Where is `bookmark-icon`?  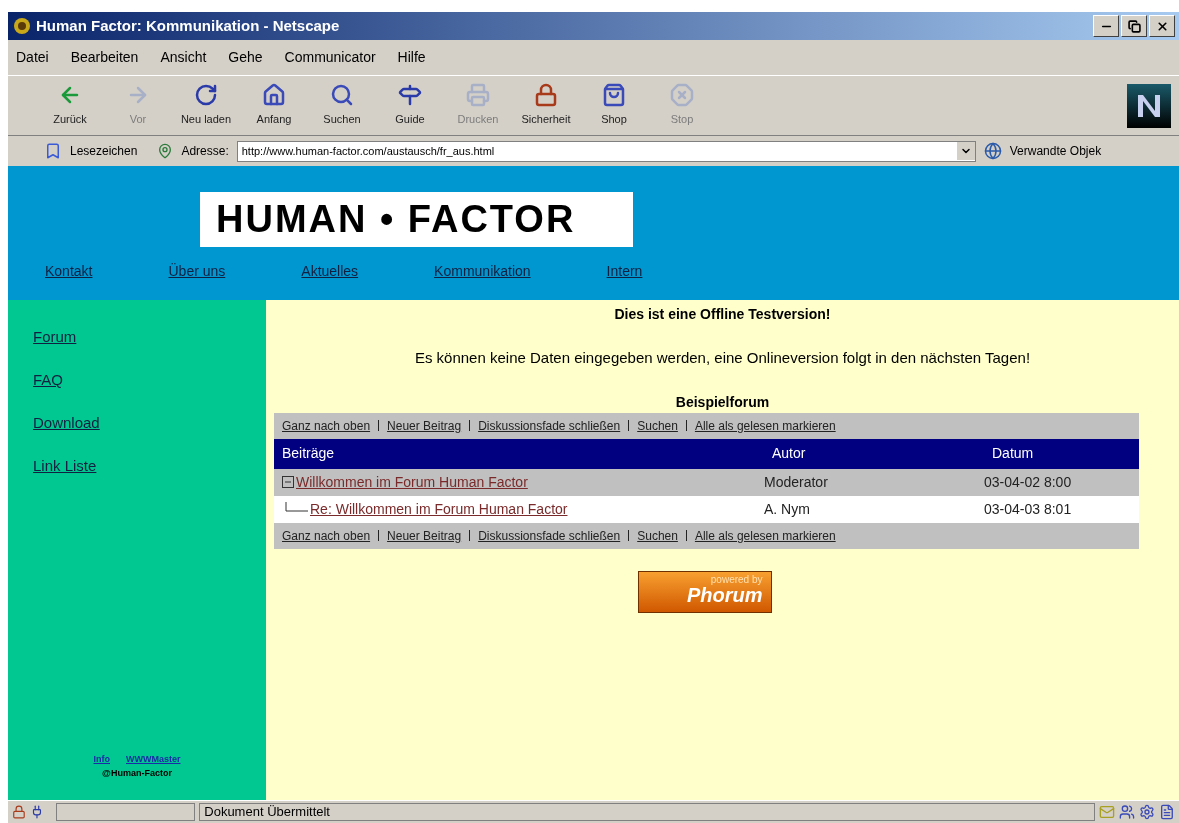
bookmark-icon is located at coordinates (53, 151).